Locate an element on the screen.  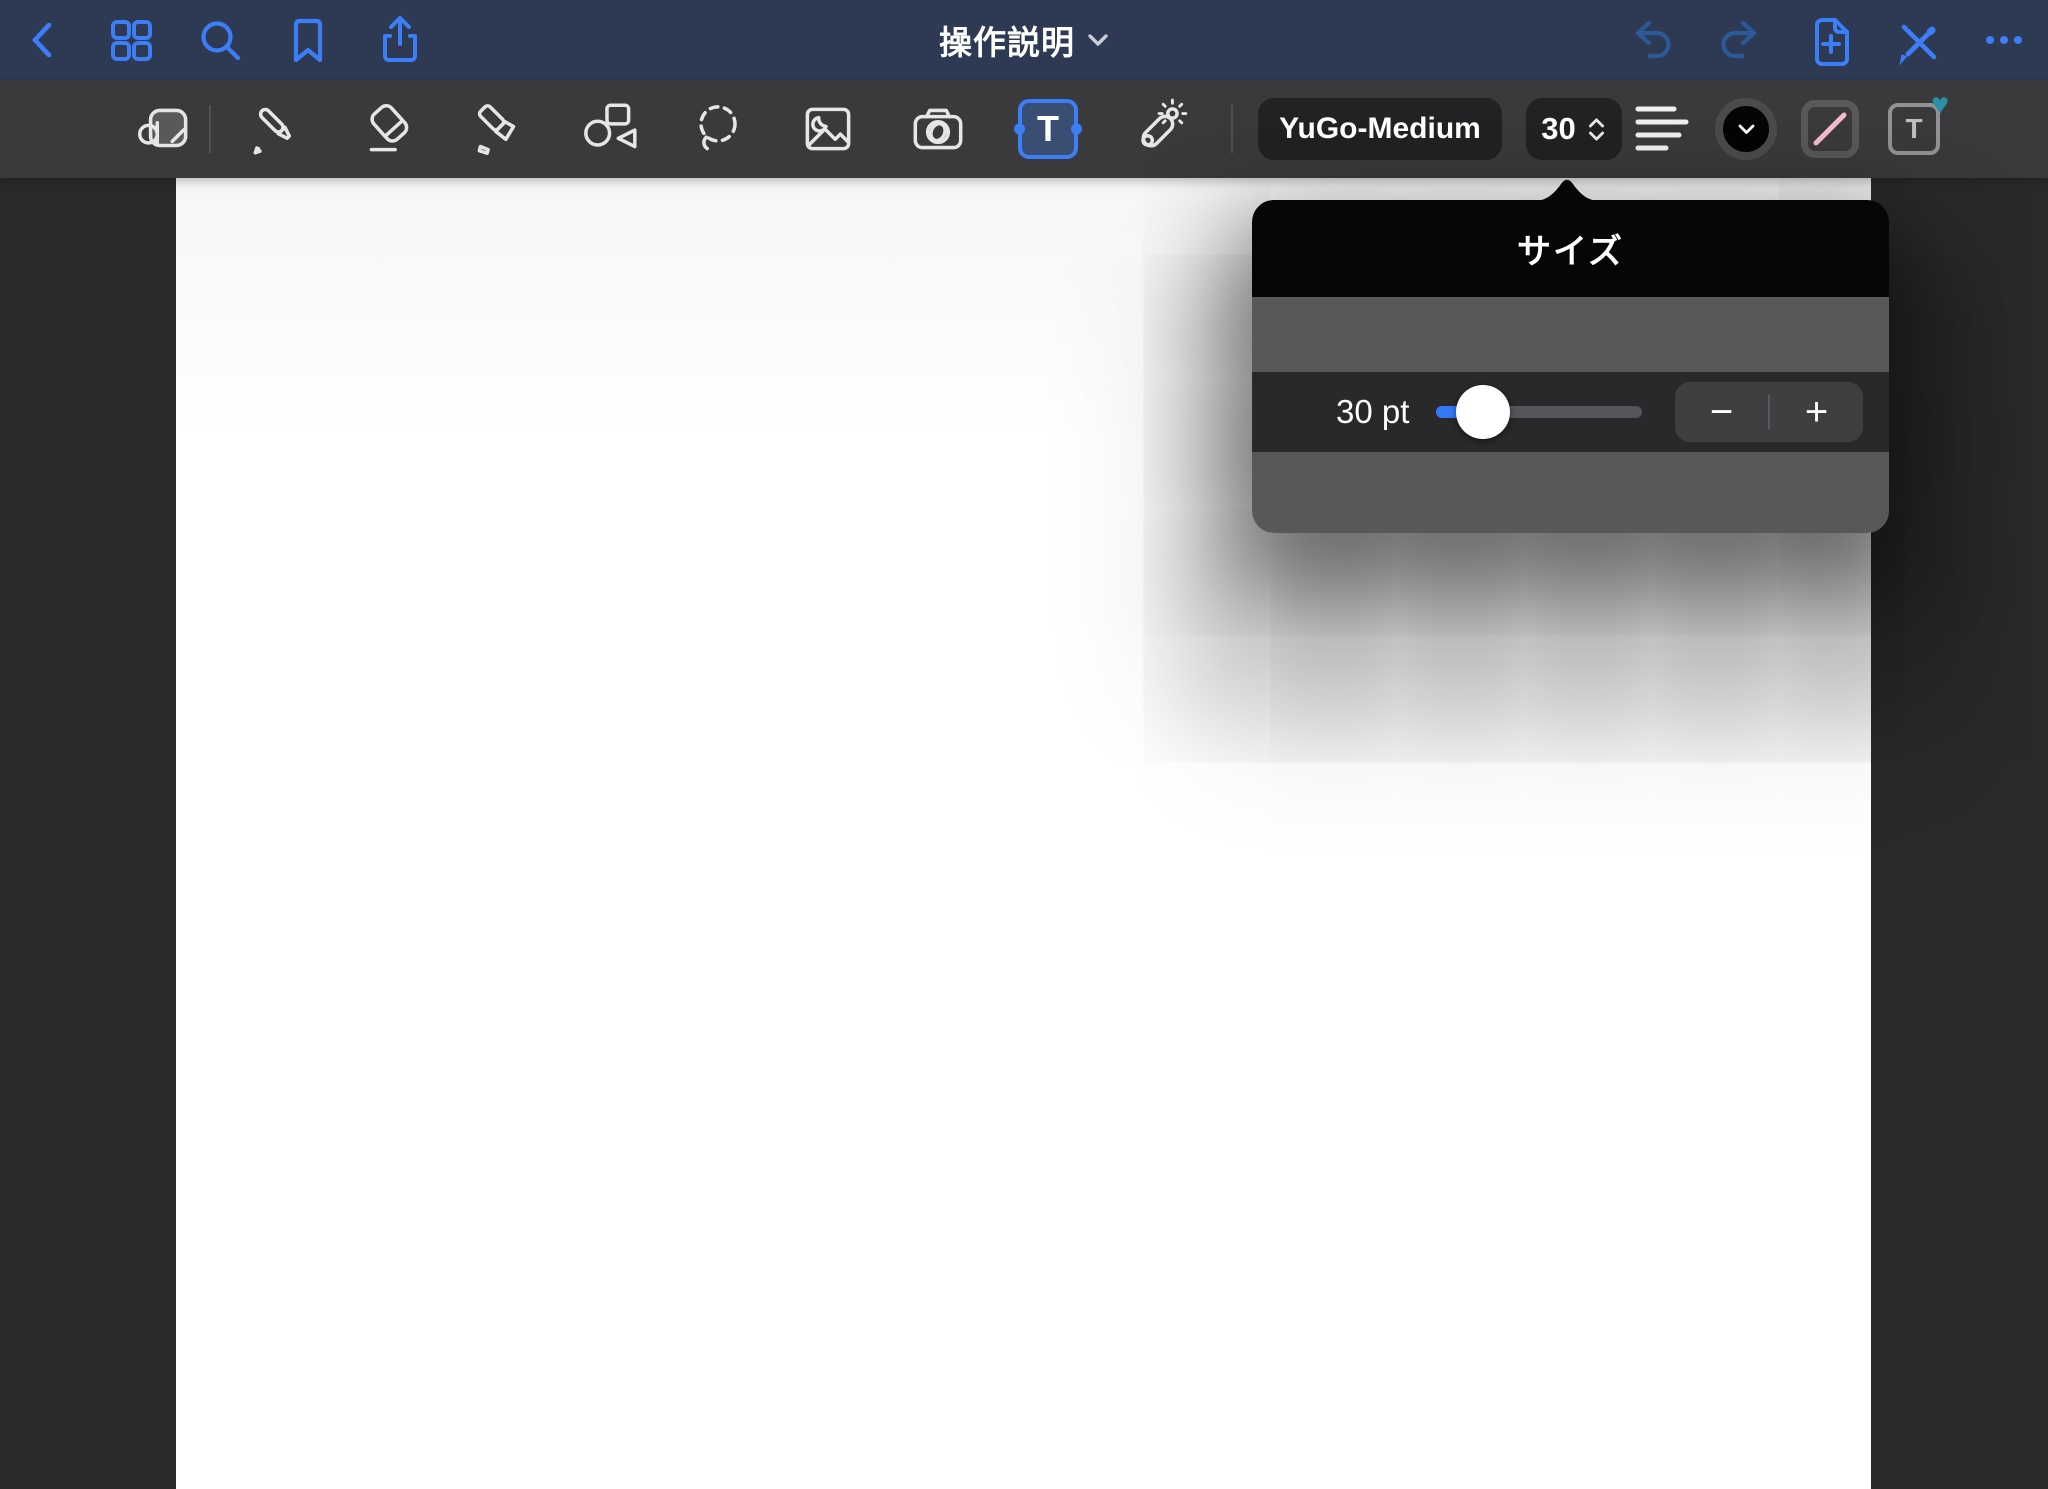
align-left-icon is located at coordinates (1662, 128).